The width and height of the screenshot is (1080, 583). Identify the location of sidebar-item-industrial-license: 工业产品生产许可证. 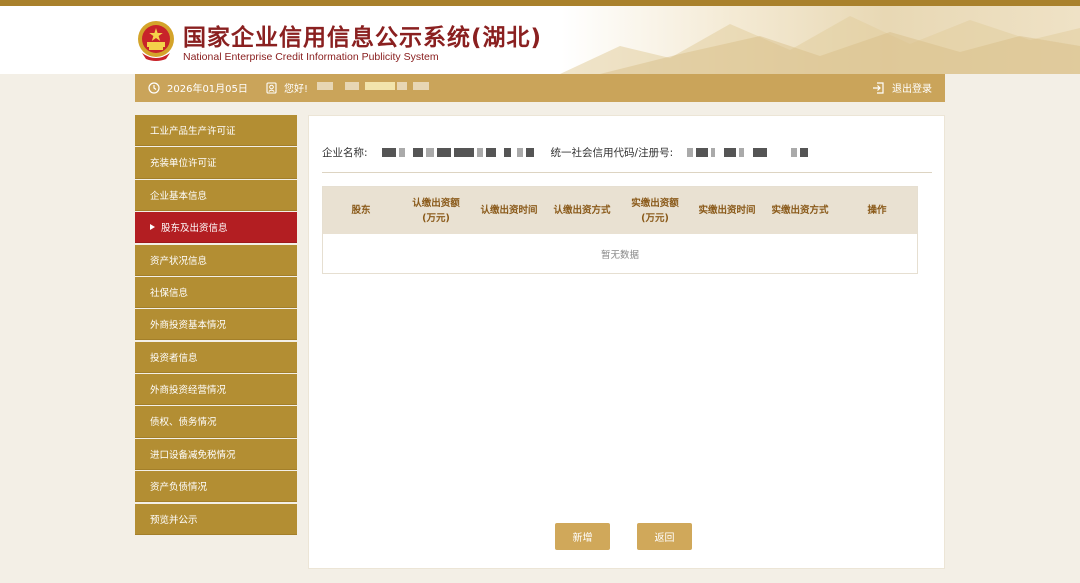
(216, 131).